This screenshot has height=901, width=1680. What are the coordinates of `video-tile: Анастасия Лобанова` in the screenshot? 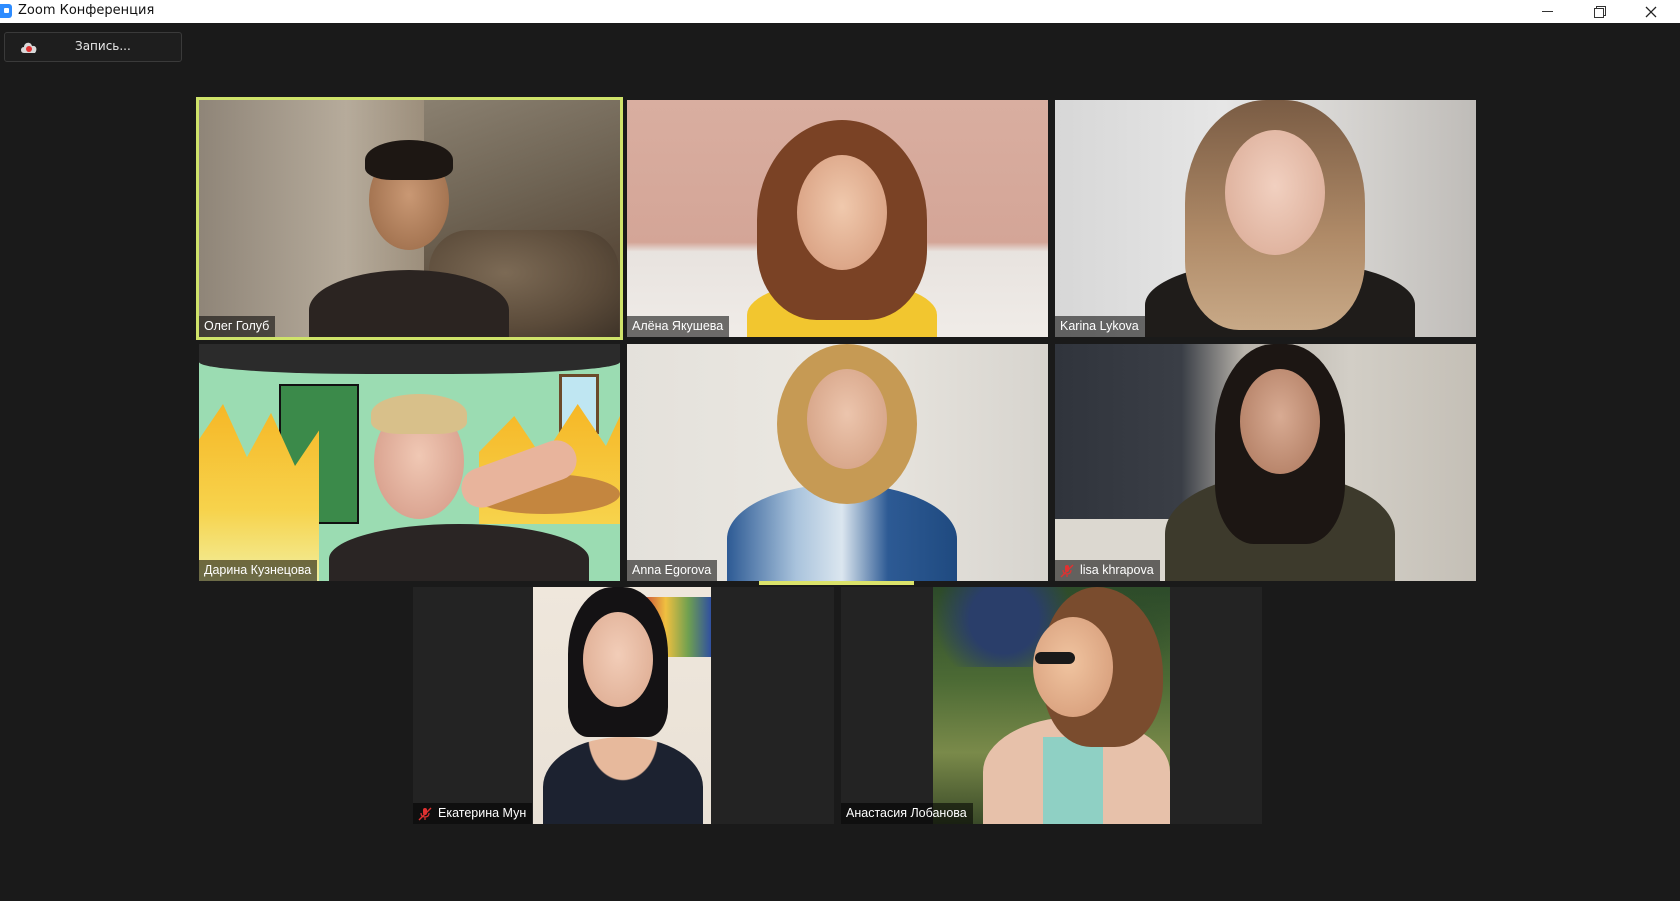 It's located at (1051, 705).